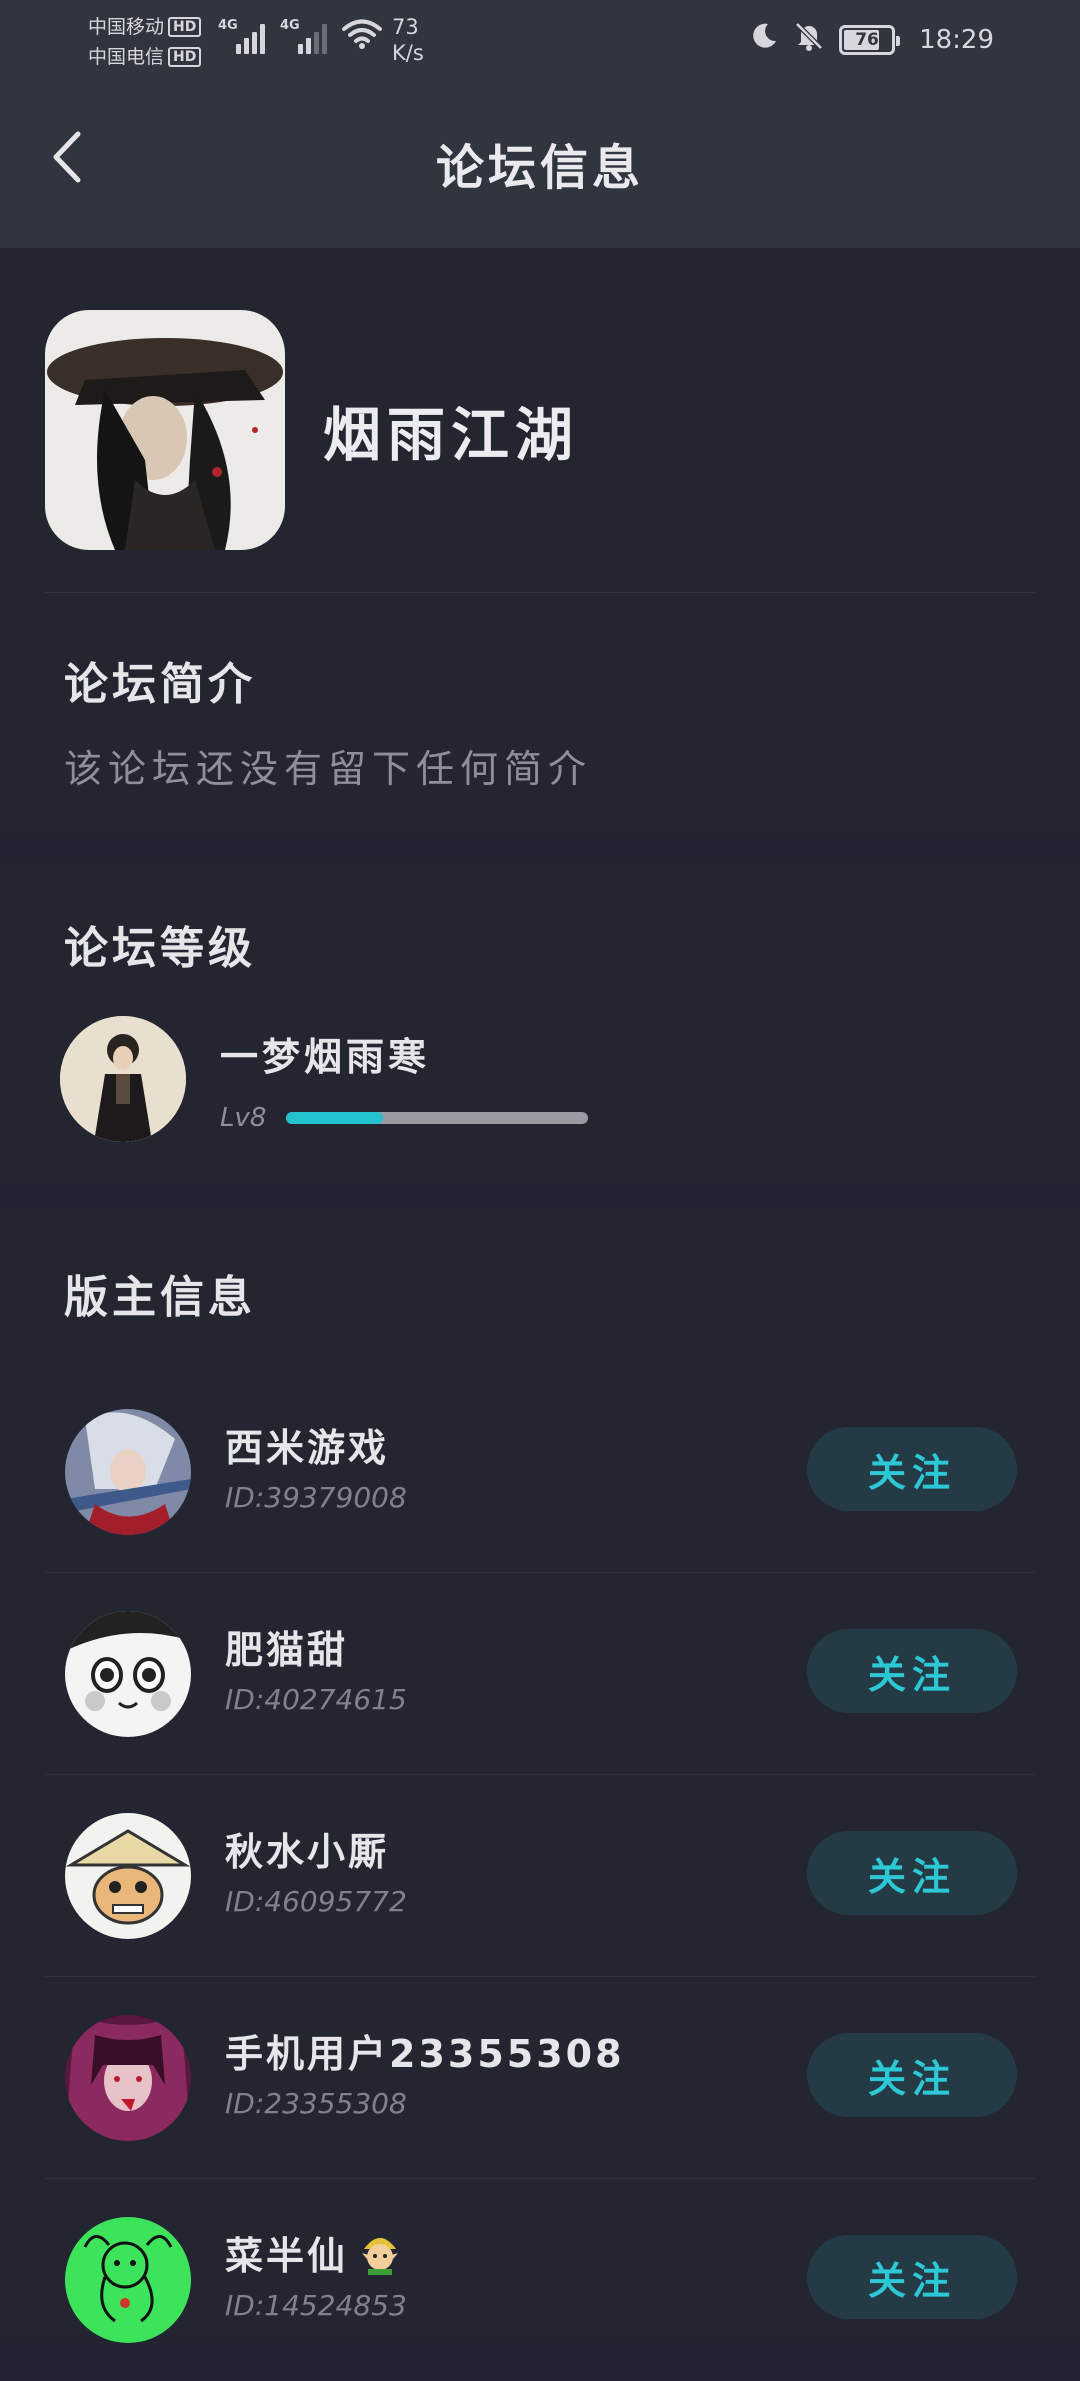 The height and width of the screenshot is (2381, 1080). Describe the element at coordinates (408, 40) in the screenshot. I see `network-speed: 73 K/s` at that location.